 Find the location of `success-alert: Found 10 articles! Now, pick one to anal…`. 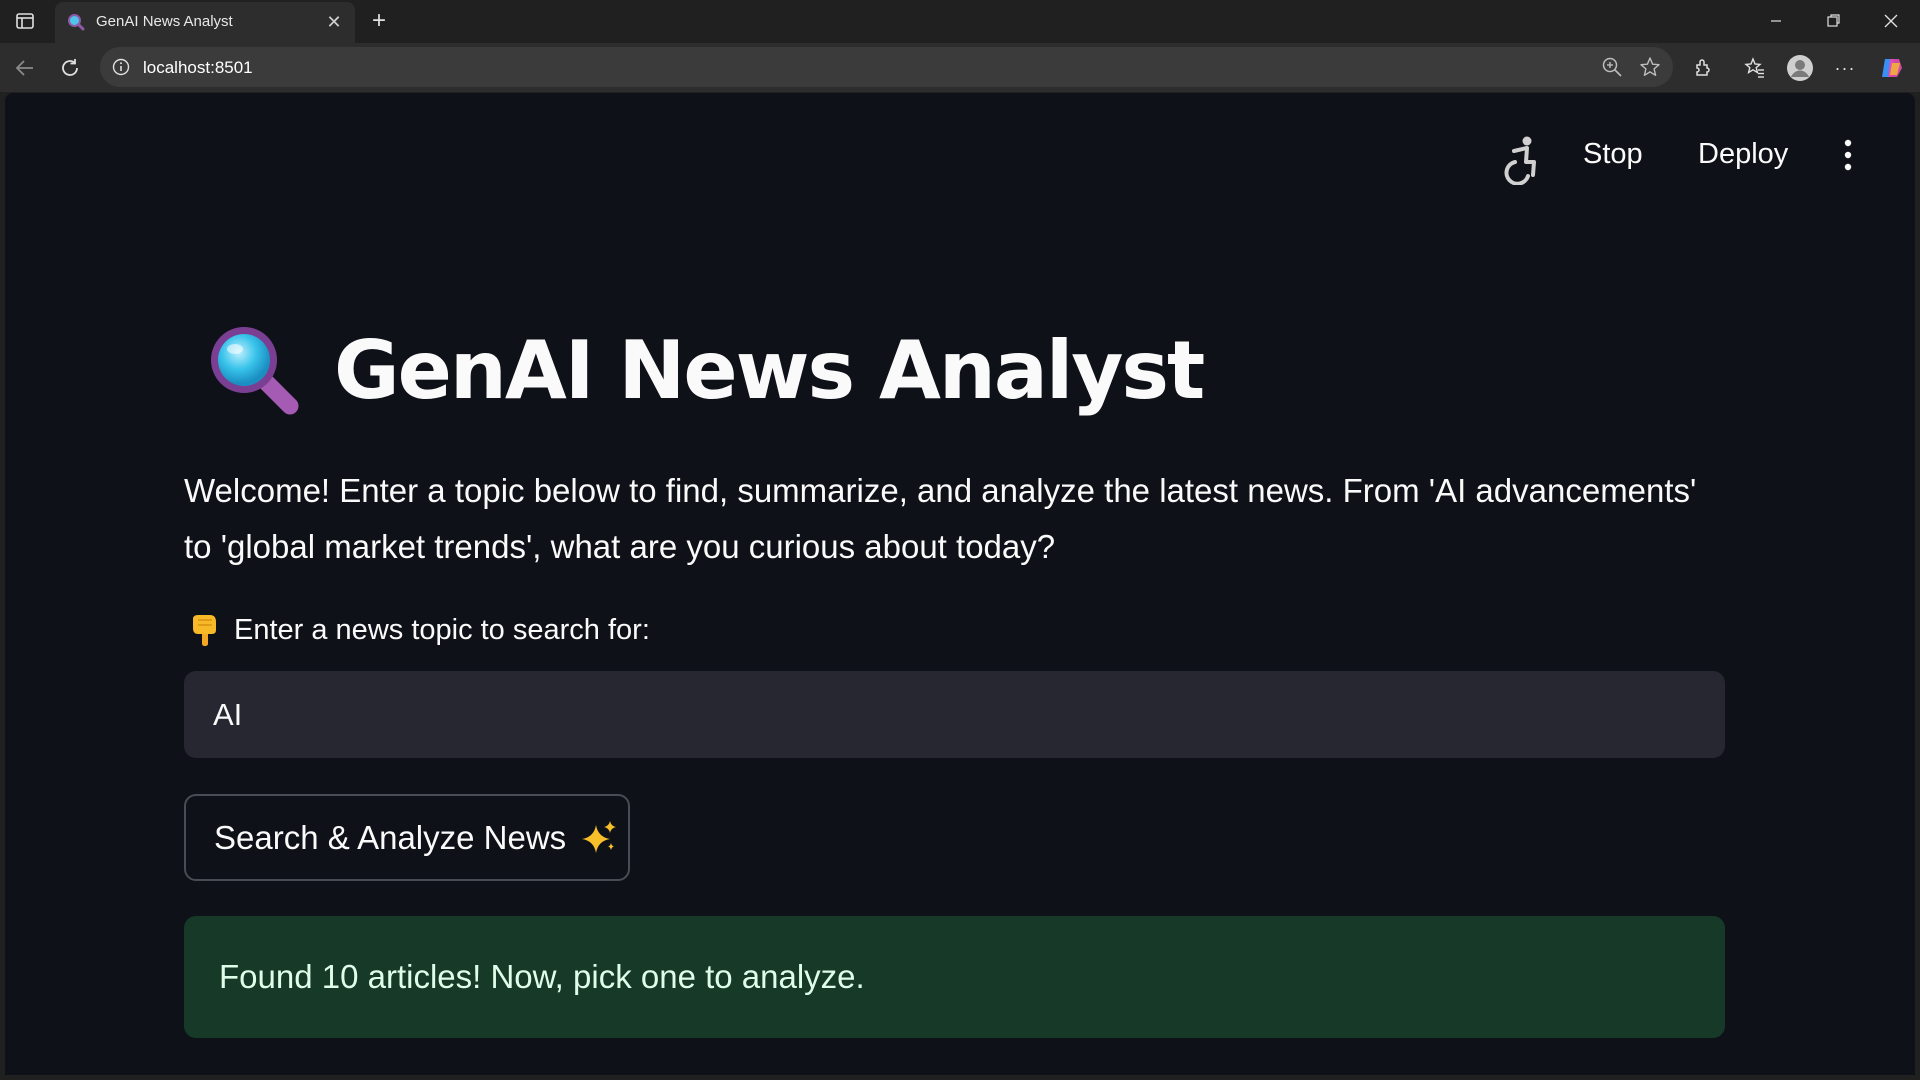

success-alert: Found 10 articles! Now, pick one to anal… is located at coordinates (954, 977).